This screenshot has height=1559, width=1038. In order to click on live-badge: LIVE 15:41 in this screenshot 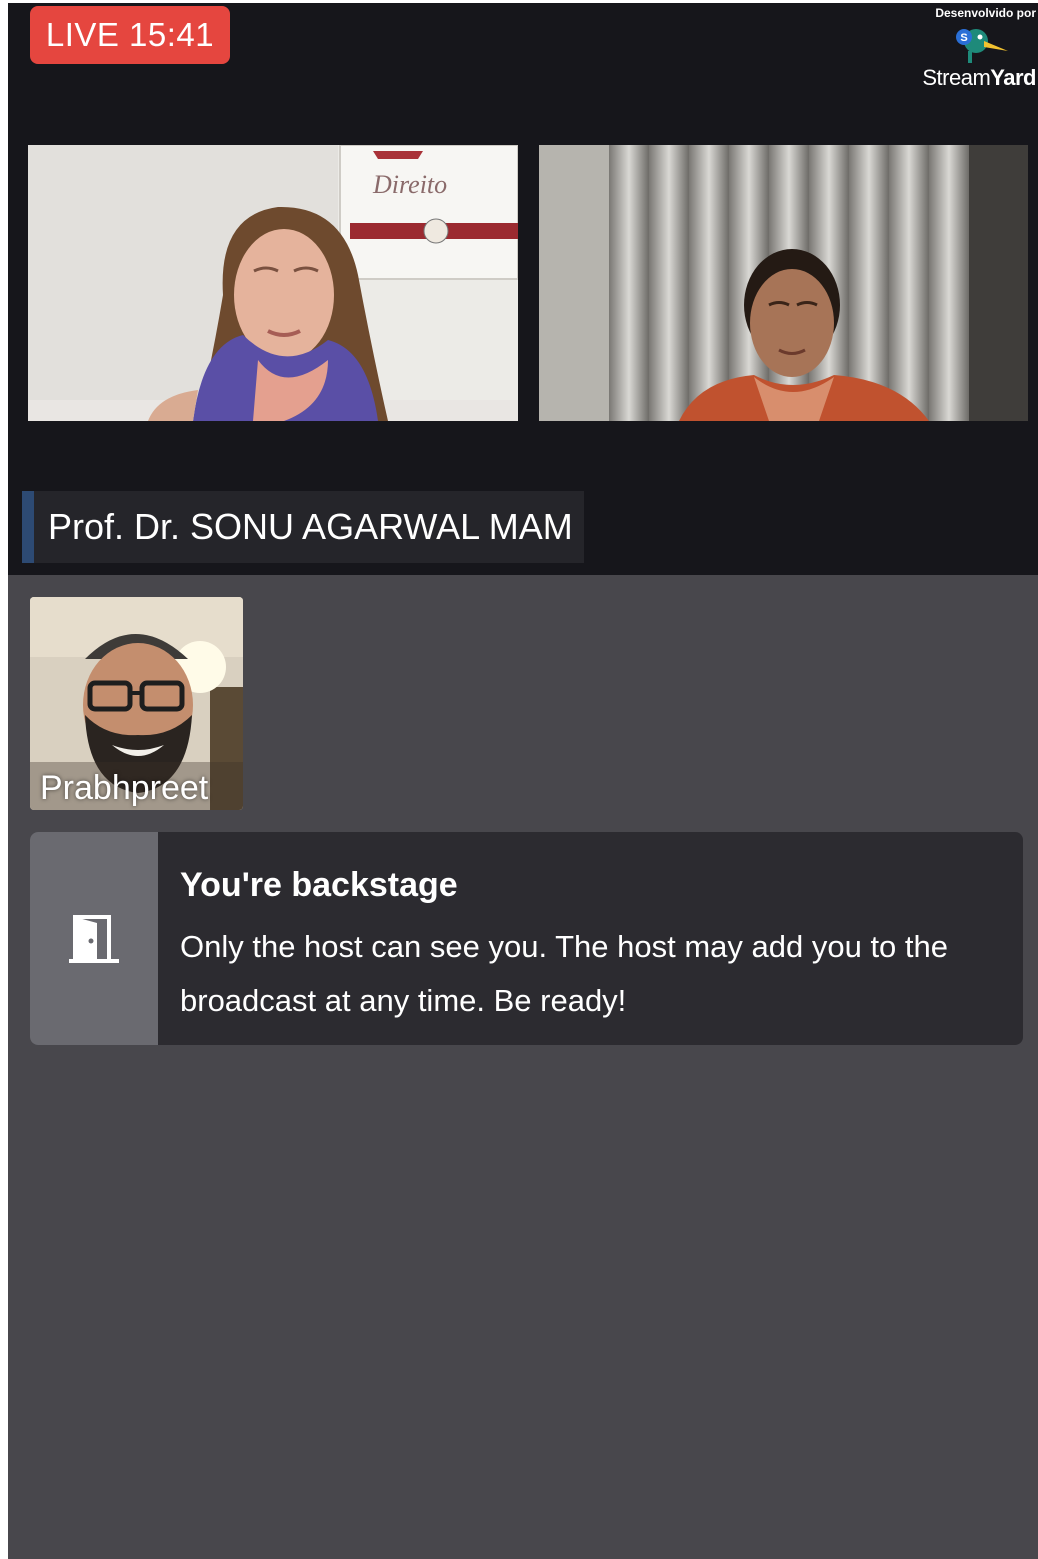, I will do `click(130, 35)`.